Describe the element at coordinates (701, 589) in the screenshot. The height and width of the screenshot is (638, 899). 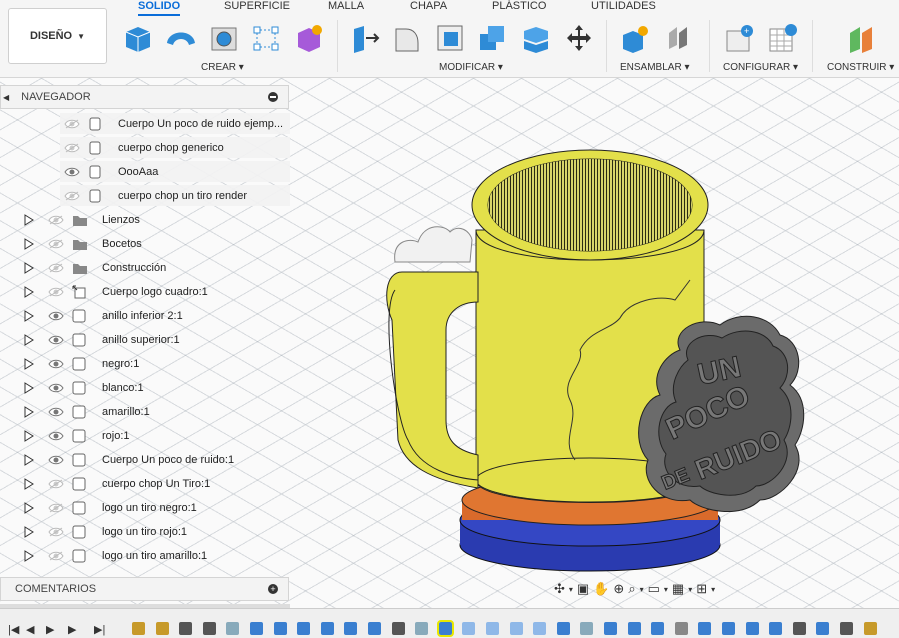
I see `viewports-icon: ⊞` at that location.